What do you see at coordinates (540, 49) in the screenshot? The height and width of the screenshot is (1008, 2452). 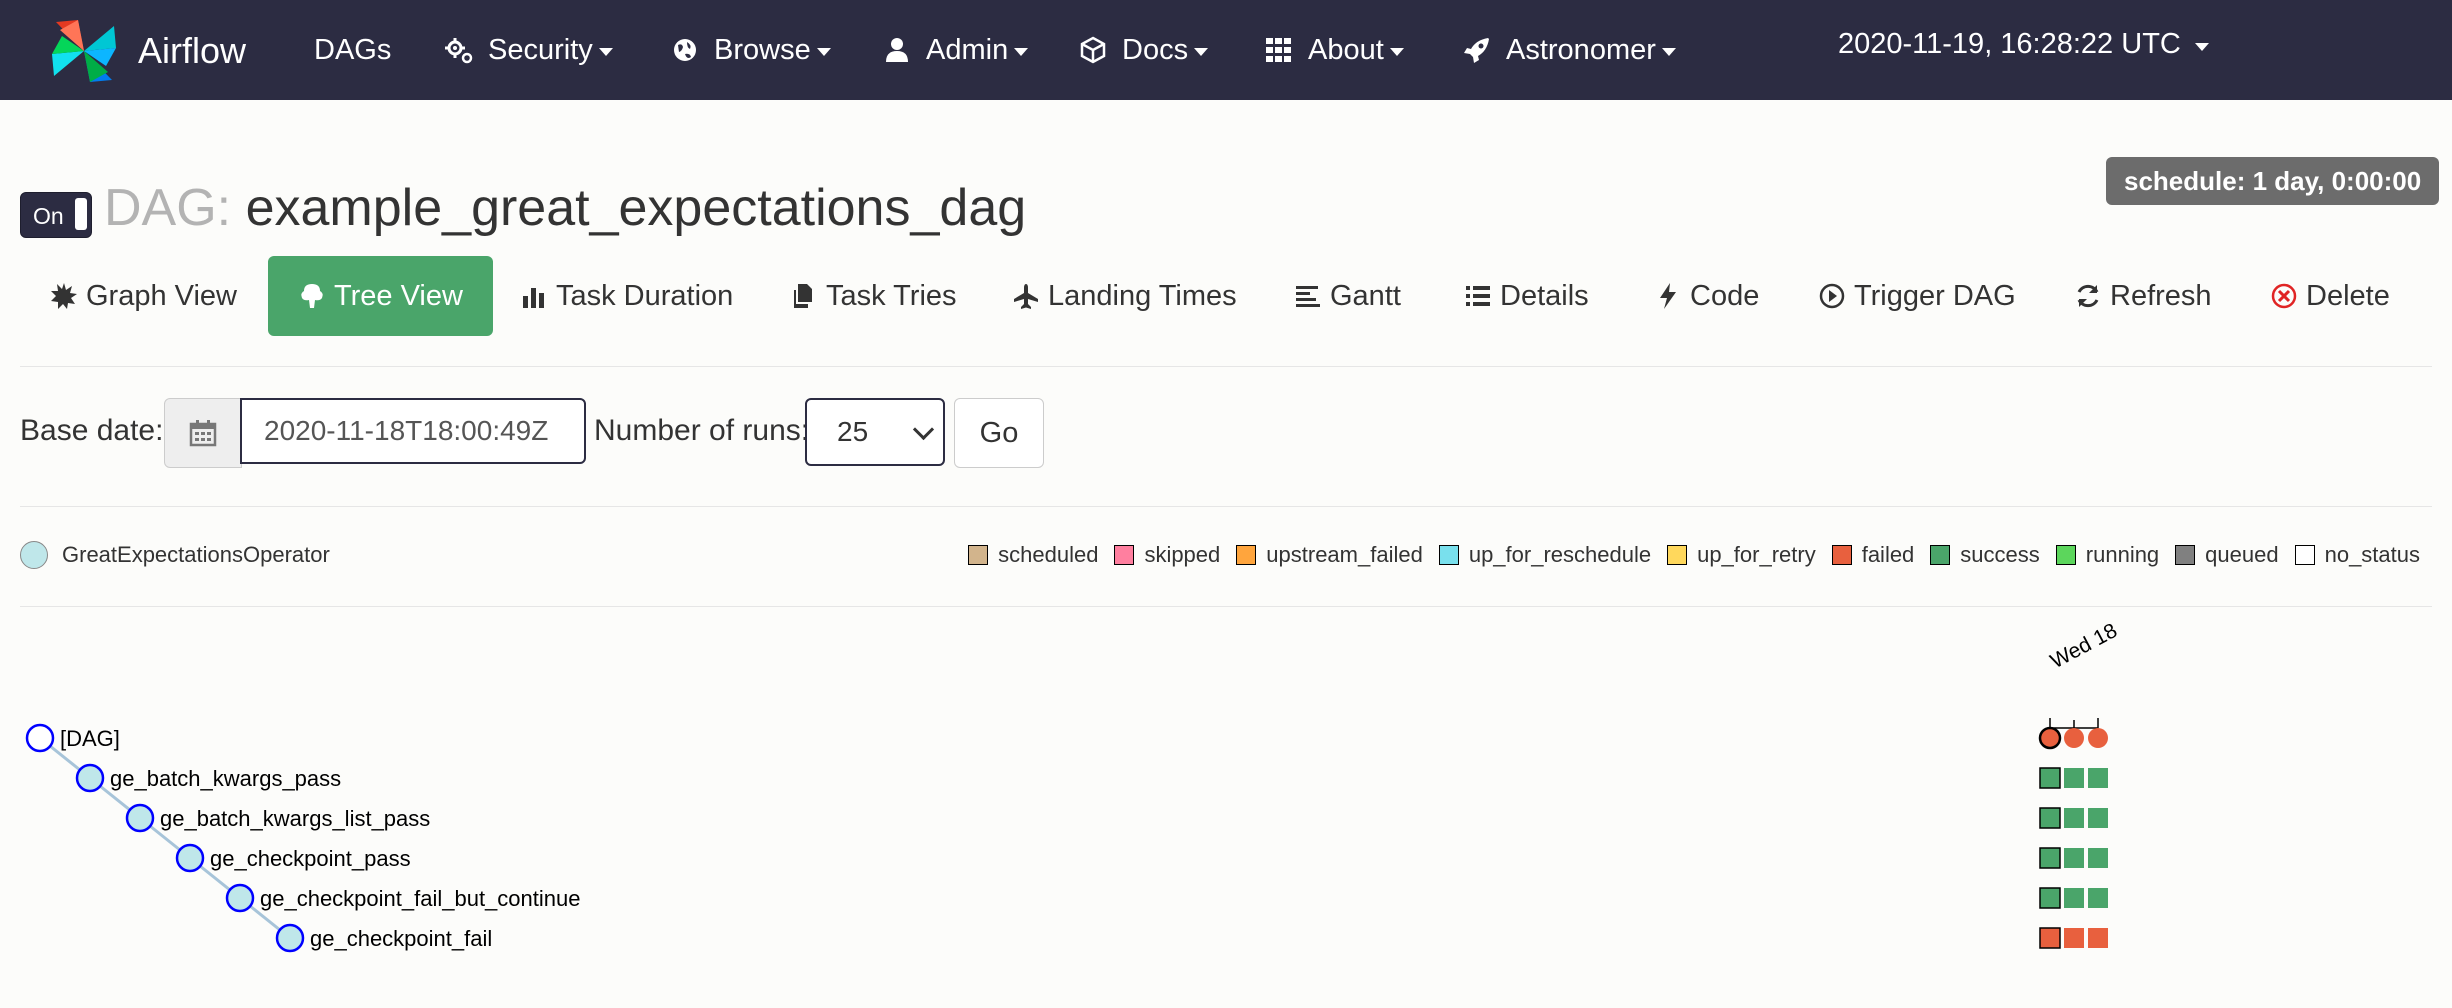 I see `nav-security-label: Security` at bounding box center [540, 49].